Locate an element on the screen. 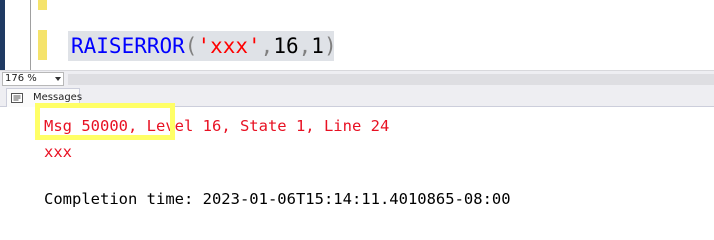 This screenshot has width=714, height=240. dropdown-arrow-icon is located at coordinates (58, 79).